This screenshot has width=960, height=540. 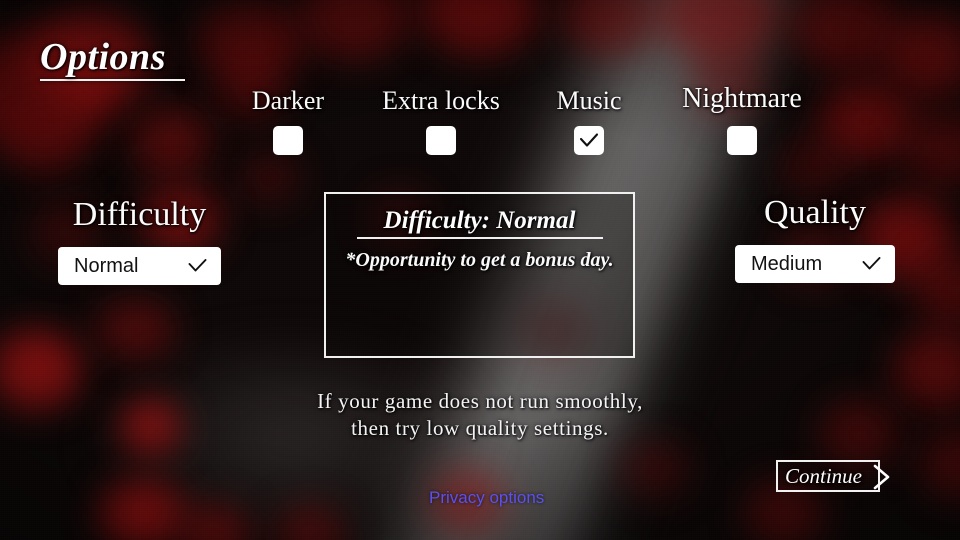 I want to click on chevron-right-icon, so click(x=881, y=477).